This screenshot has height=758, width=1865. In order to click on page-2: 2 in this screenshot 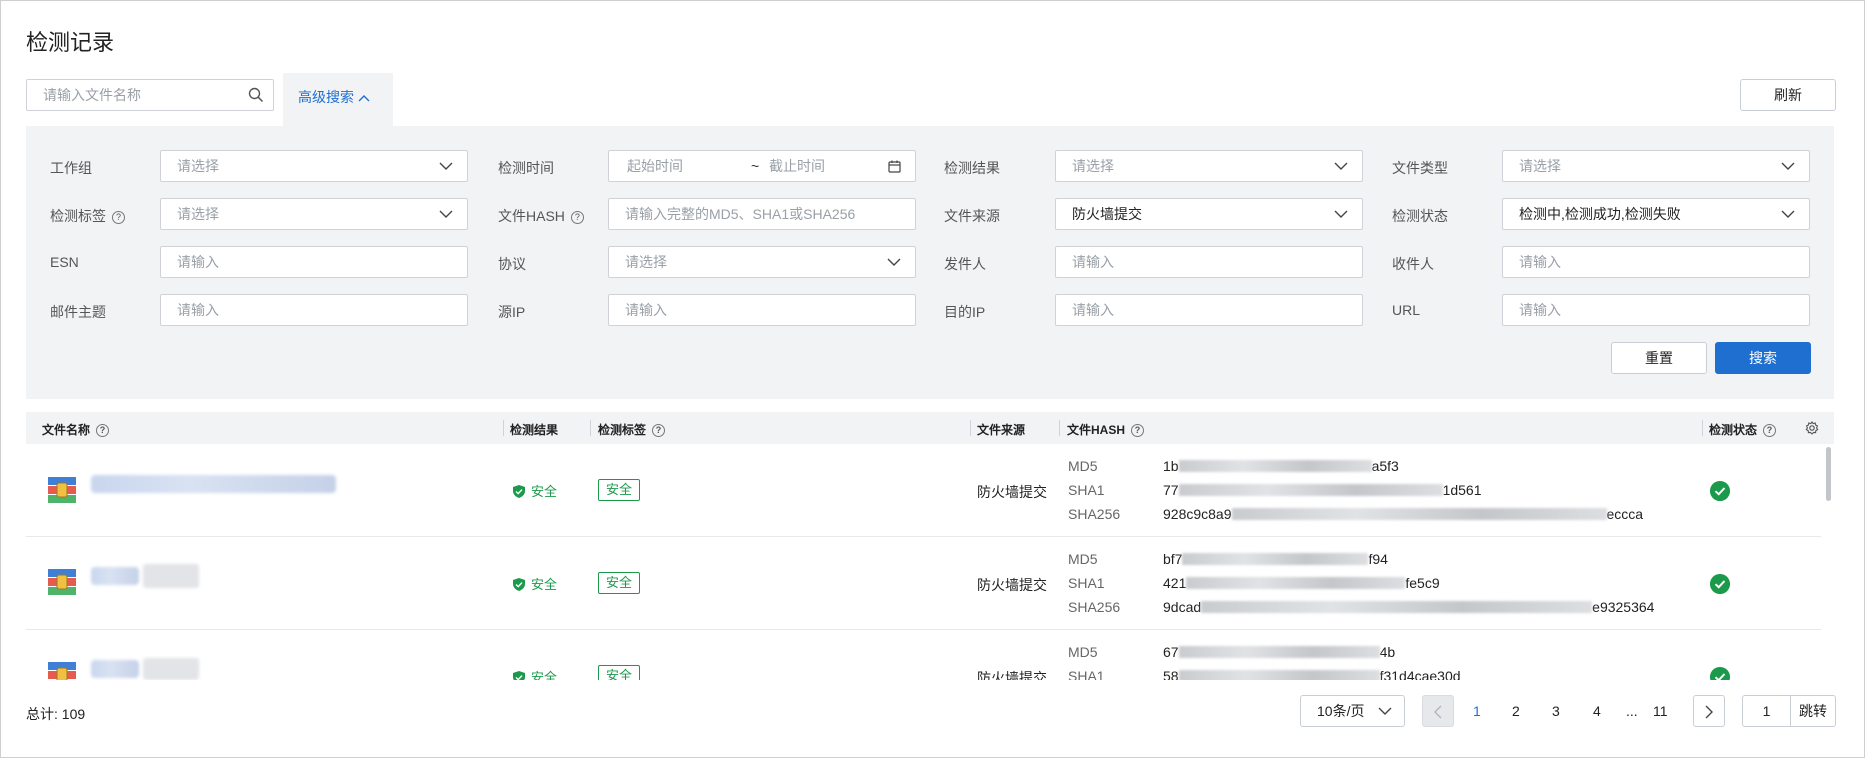, I will do `click(1516, 711)`.